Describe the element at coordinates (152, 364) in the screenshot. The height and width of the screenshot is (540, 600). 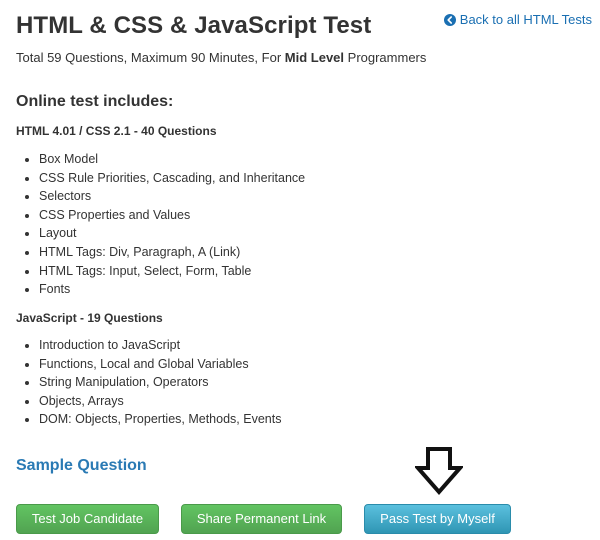
I see `list-item: Functions, Local and Global Variables` at that location.